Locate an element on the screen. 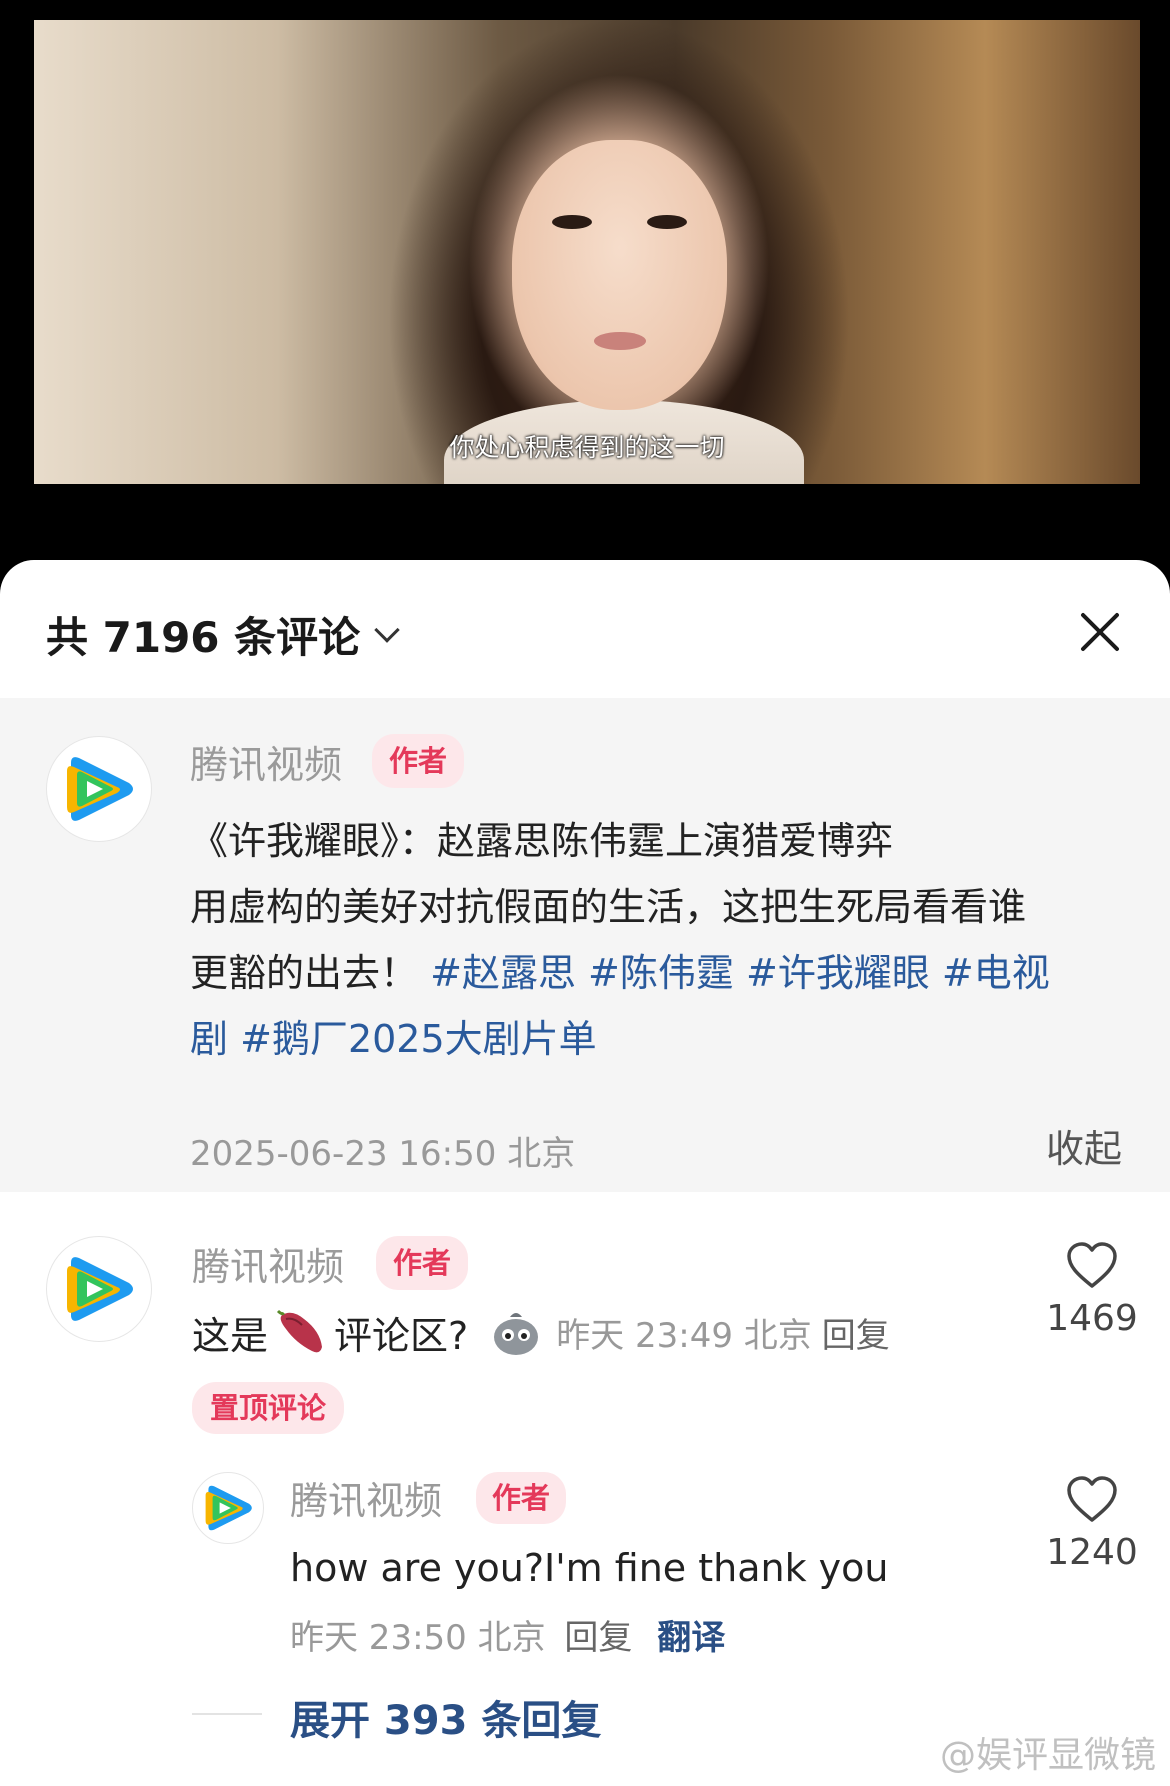  hashtag-link: #许我耀眼 is located at coordinates (838, 973).